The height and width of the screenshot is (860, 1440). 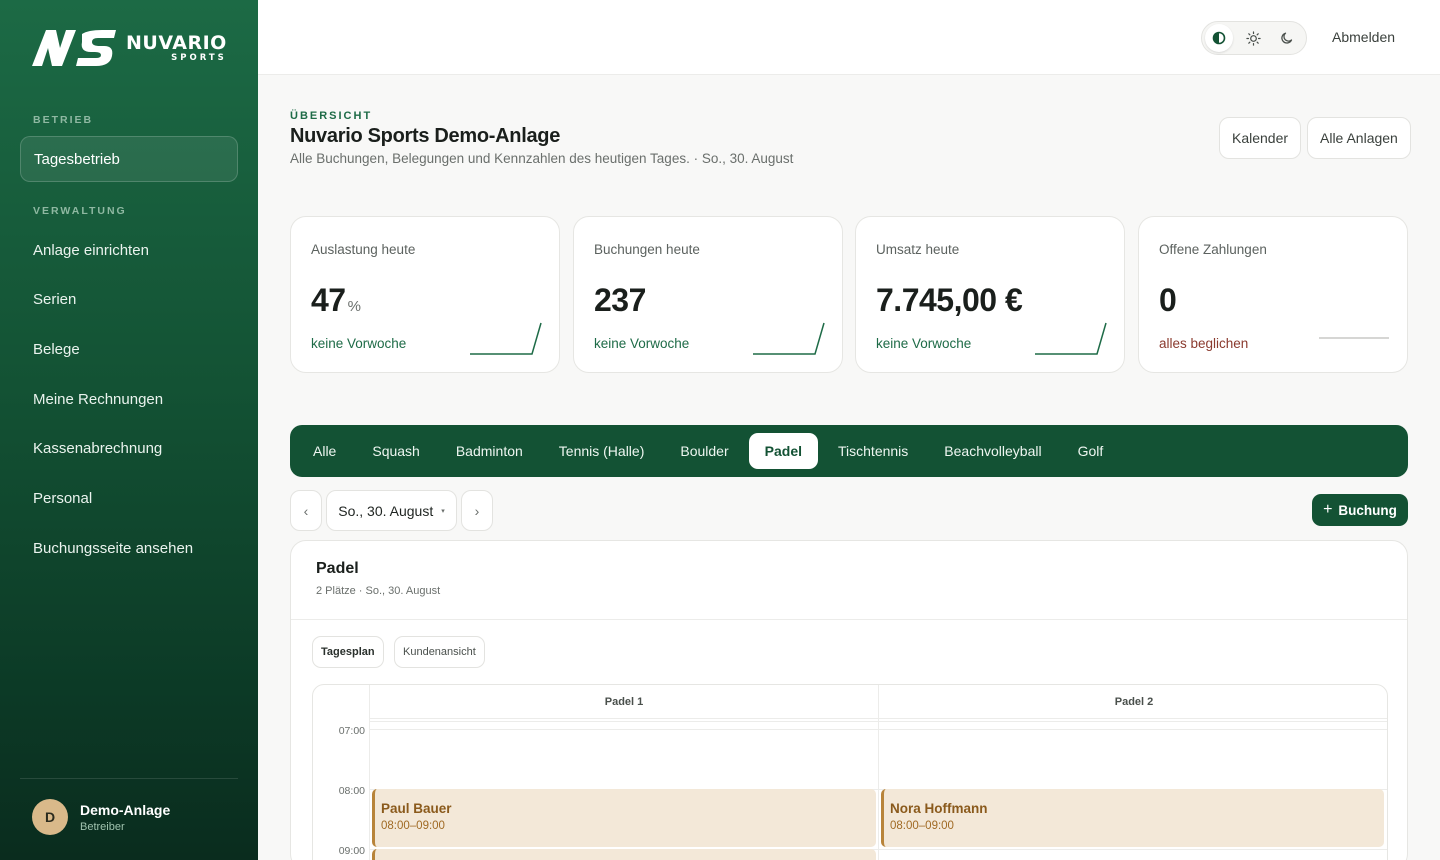 What do you see at coordinates (624, 702) in the screenshot?
I see `court-header-padel-1: Padel 1` at bounding box center [624, 702].